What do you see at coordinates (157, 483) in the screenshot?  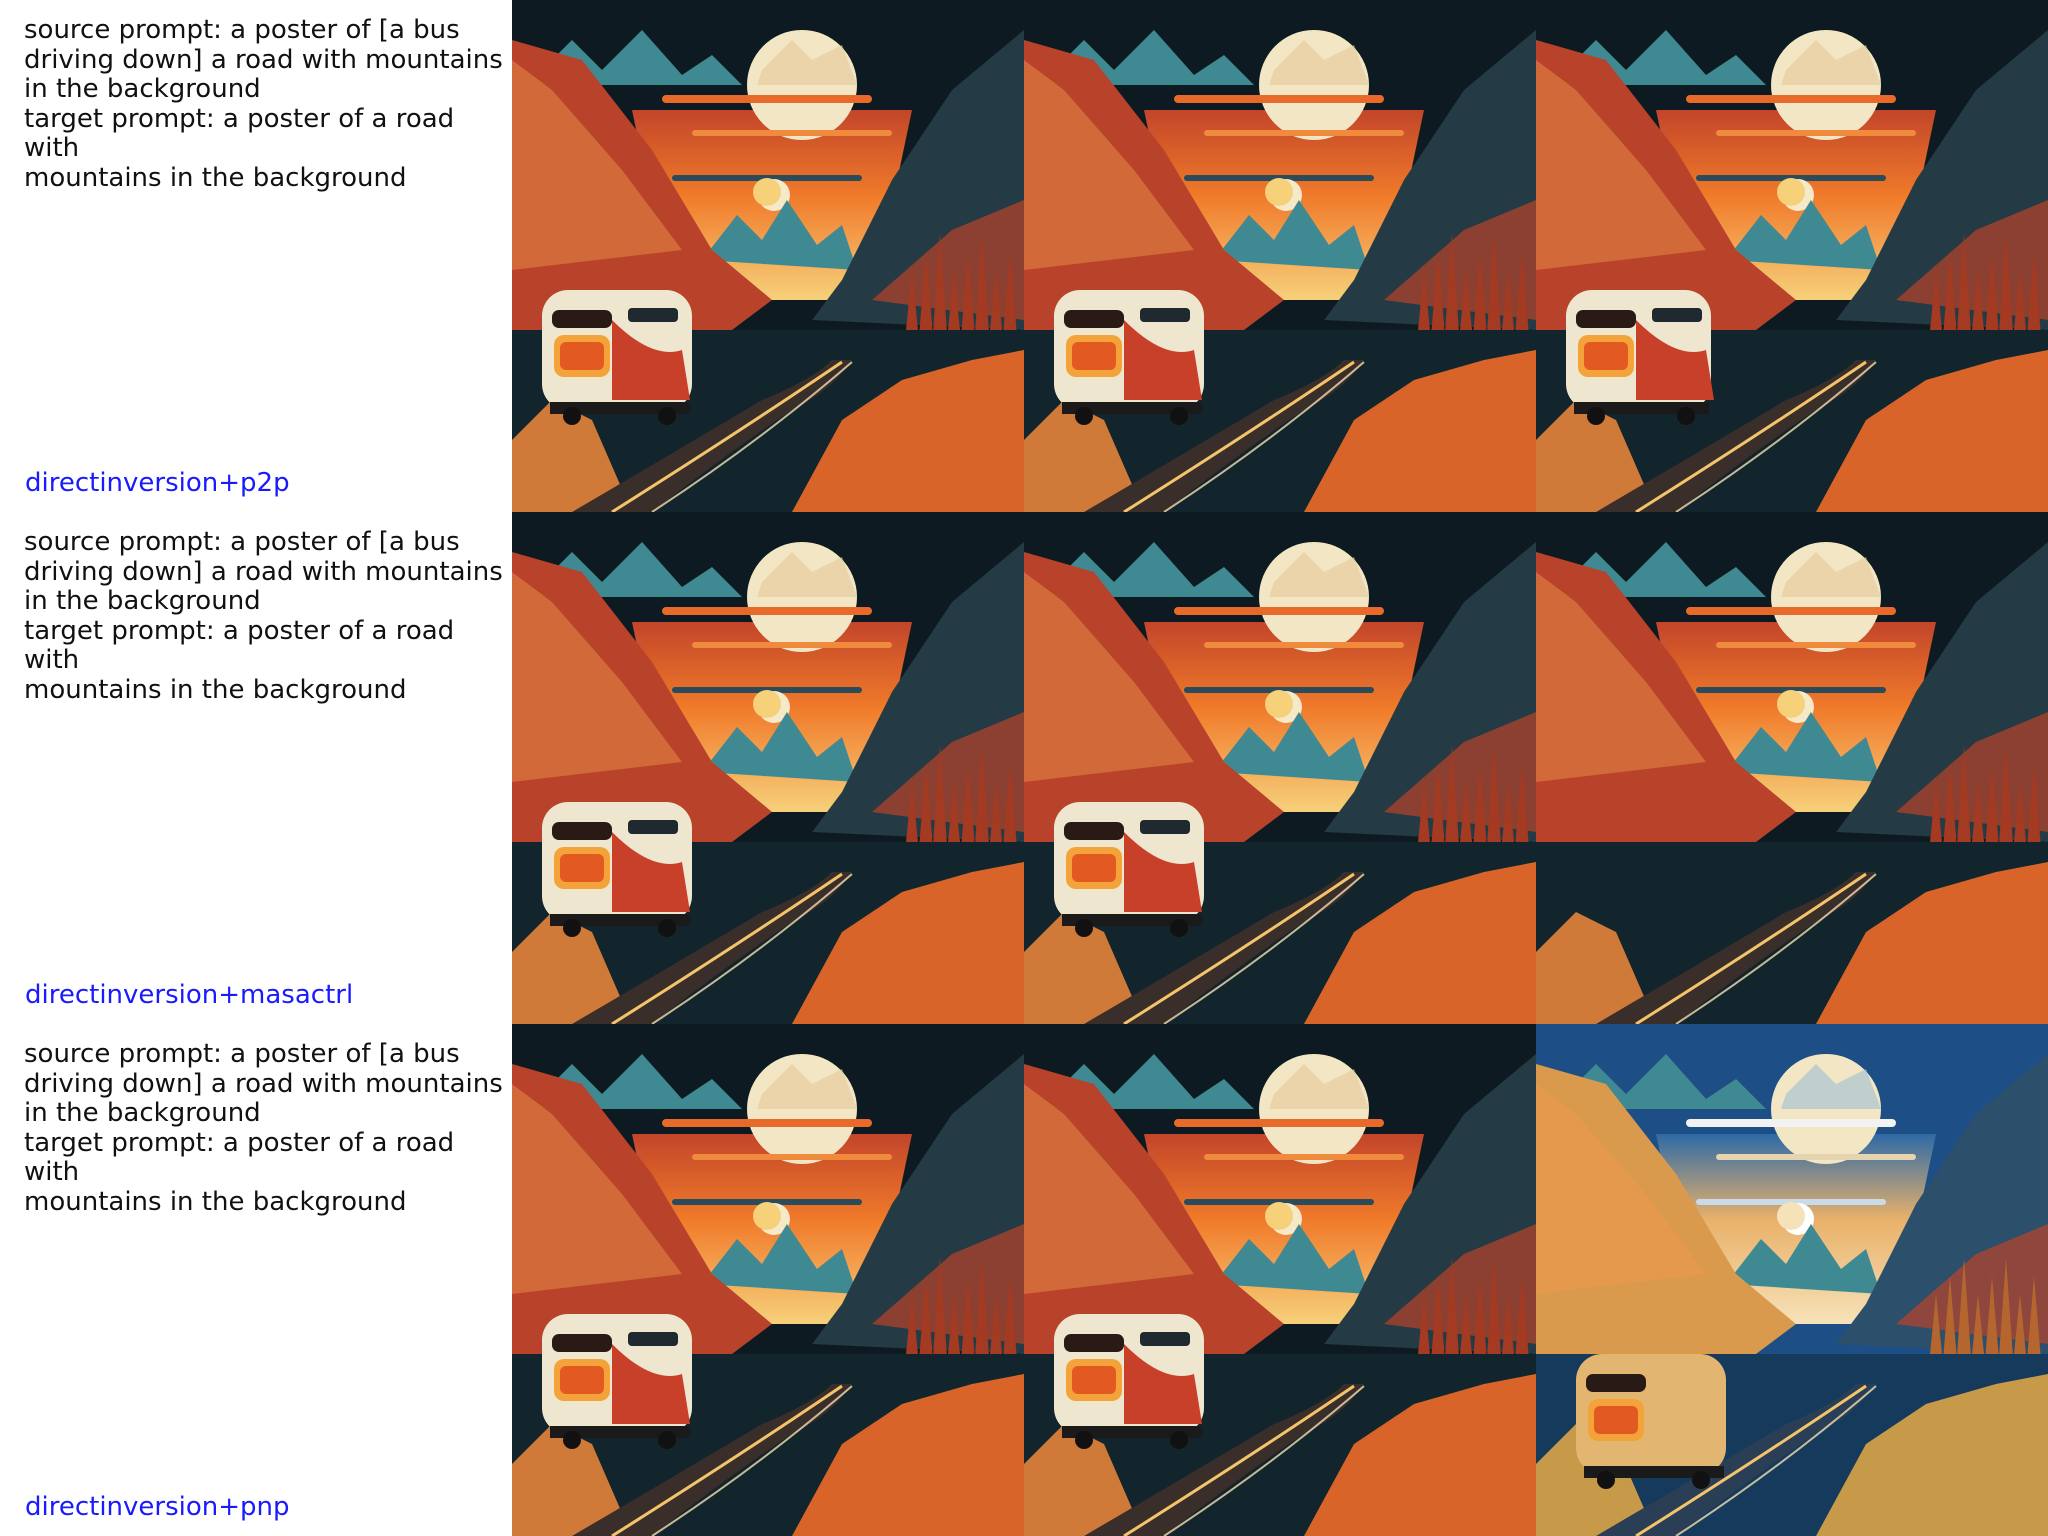 I see `method-label: directinversion+p2p` at bounding box center [157, 483].